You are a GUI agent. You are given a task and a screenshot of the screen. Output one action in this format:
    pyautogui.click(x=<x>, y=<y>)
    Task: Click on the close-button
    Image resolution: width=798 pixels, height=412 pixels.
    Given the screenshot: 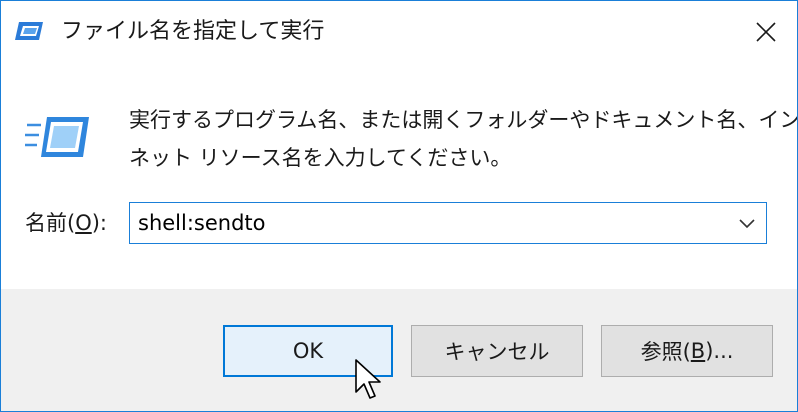 What is the action you would take?
    pyautogui.click(x=766, y=32)
    